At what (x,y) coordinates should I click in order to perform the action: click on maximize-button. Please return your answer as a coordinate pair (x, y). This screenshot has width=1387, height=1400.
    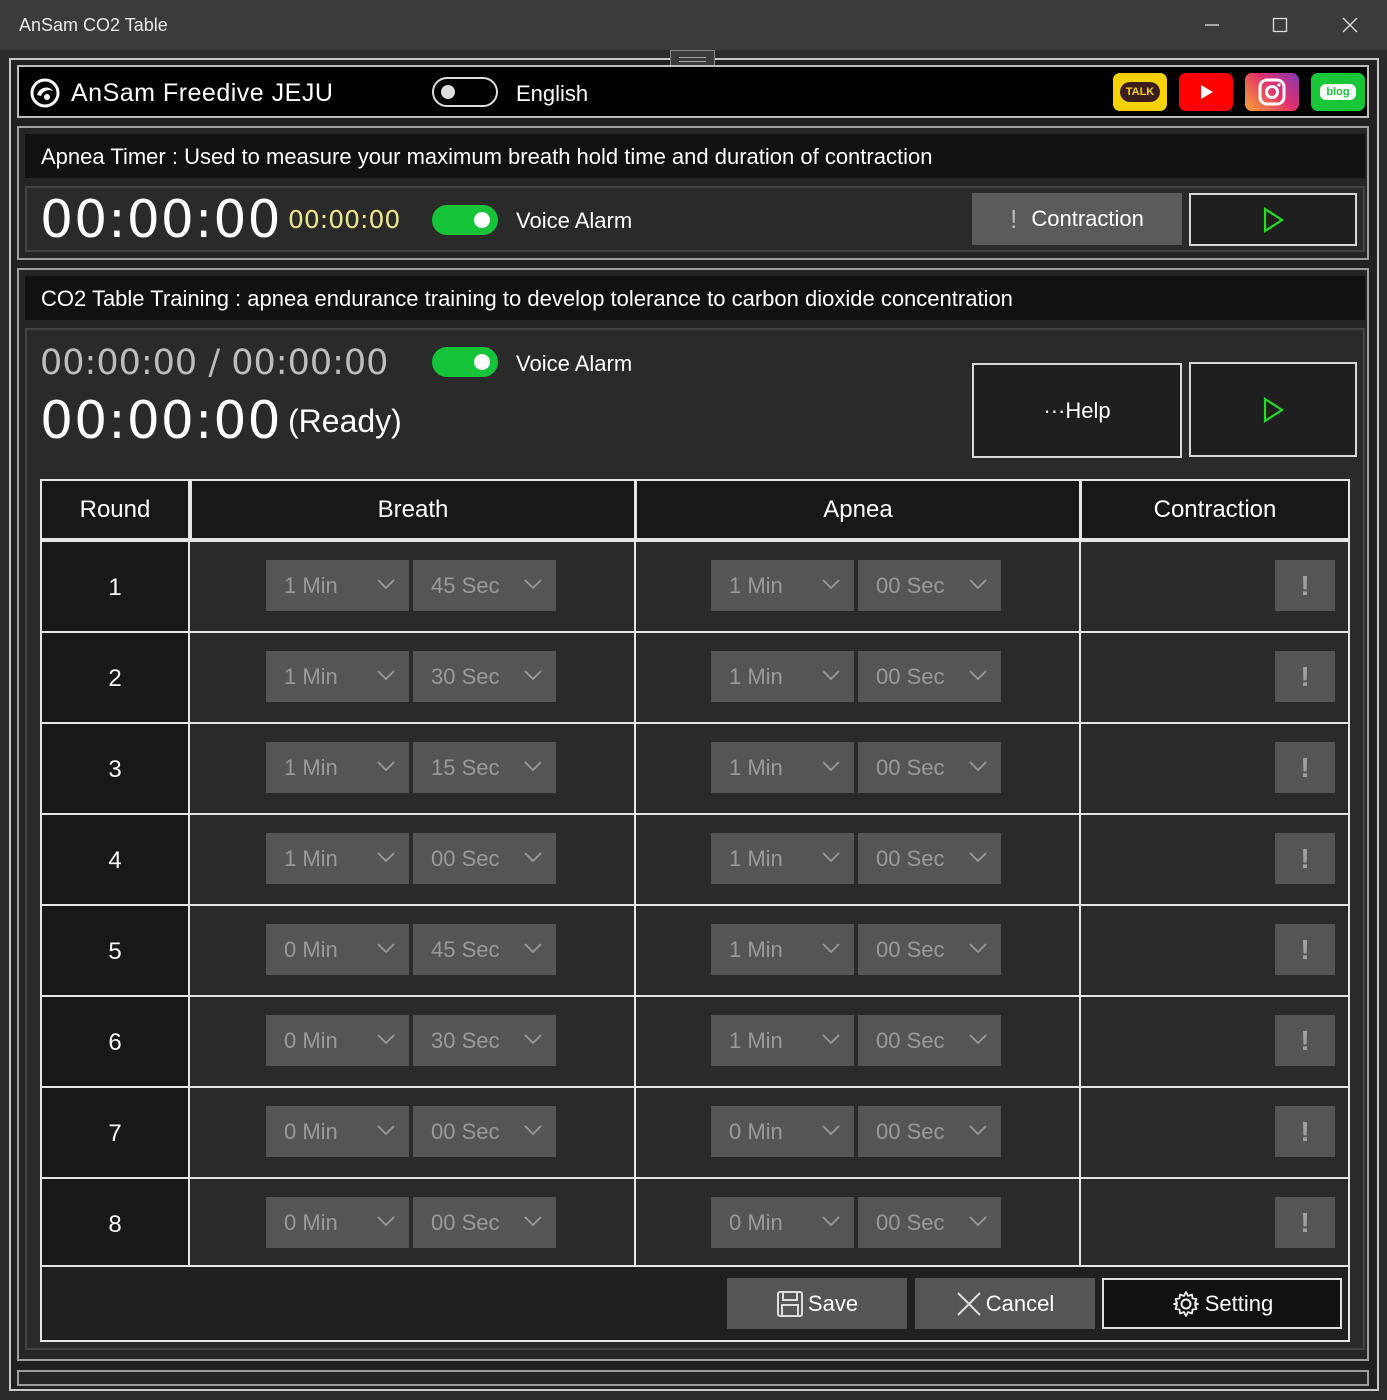
    Looking at the image, I should click on (1280, 25).